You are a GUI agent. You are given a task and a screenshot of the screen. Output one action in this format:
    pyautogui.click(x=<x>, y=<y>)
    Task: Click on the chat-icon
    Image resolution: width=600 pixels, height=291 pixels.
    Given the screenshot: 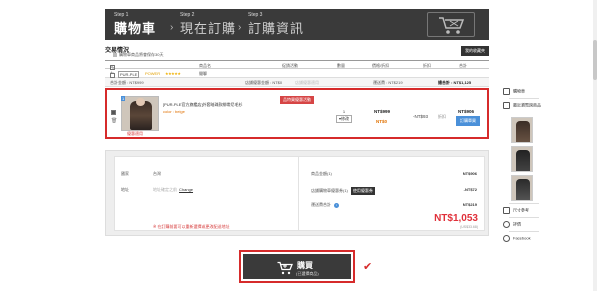 What is the action you would take?
    pyautogui.click(x=506, y=224)
    